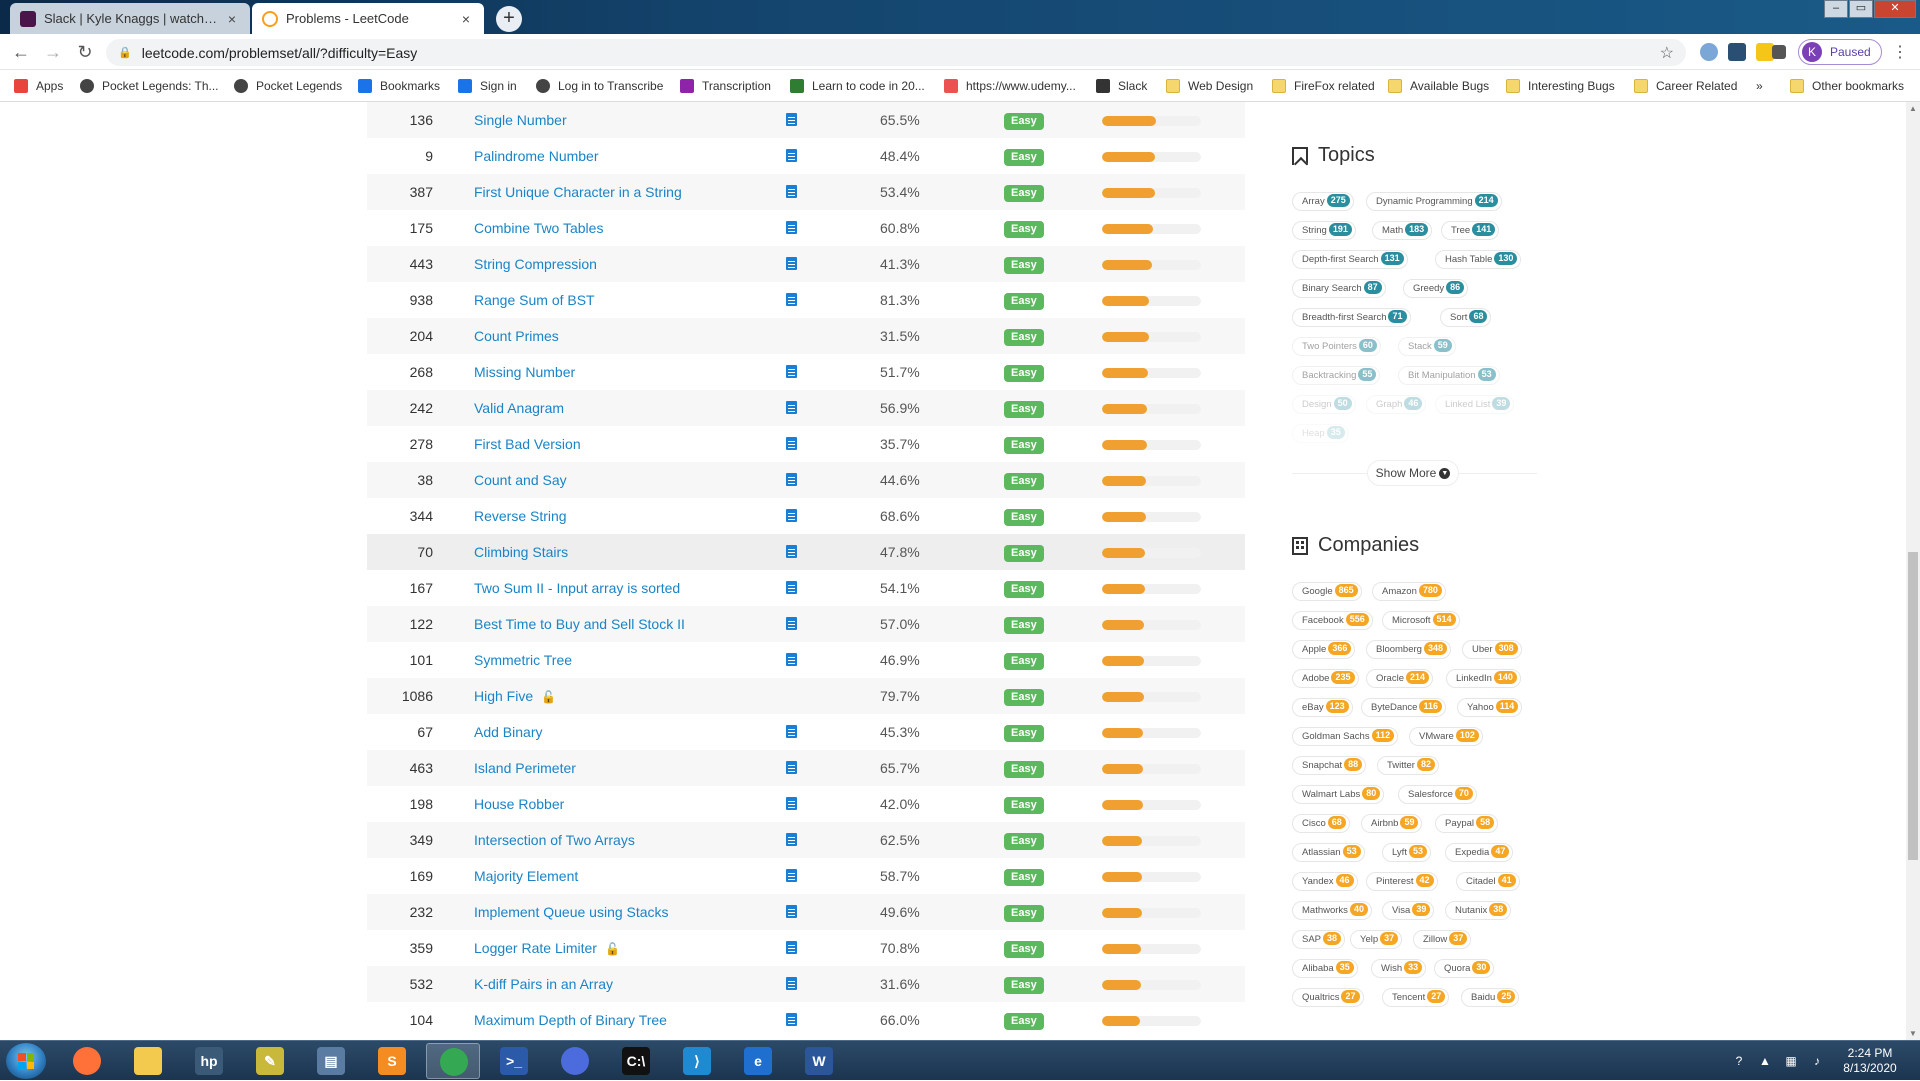 Image resolution: width=1920 pixels, height=1081 pixels. What do you see at coordinates (509, 19) in the screenshot?
I see `new-tab-button: +` at bounding box center [509, 19].